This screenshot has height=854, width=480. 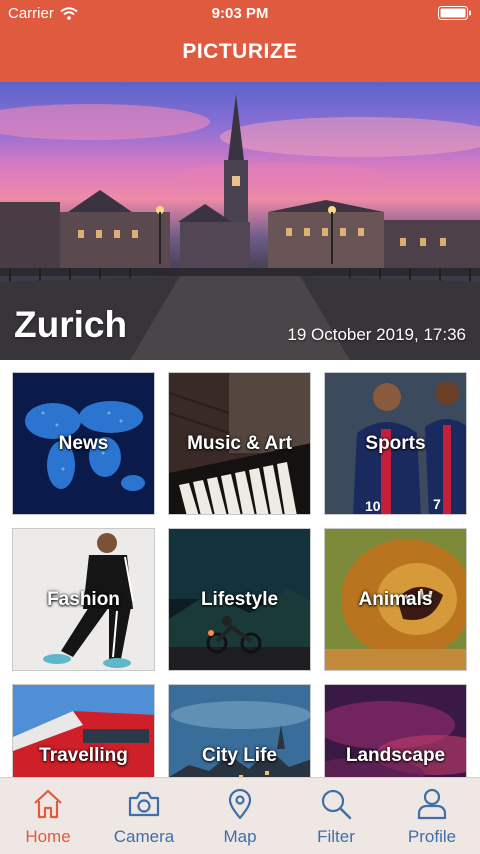 I want to click on tab-label: Map, so click(x=240, y=836).